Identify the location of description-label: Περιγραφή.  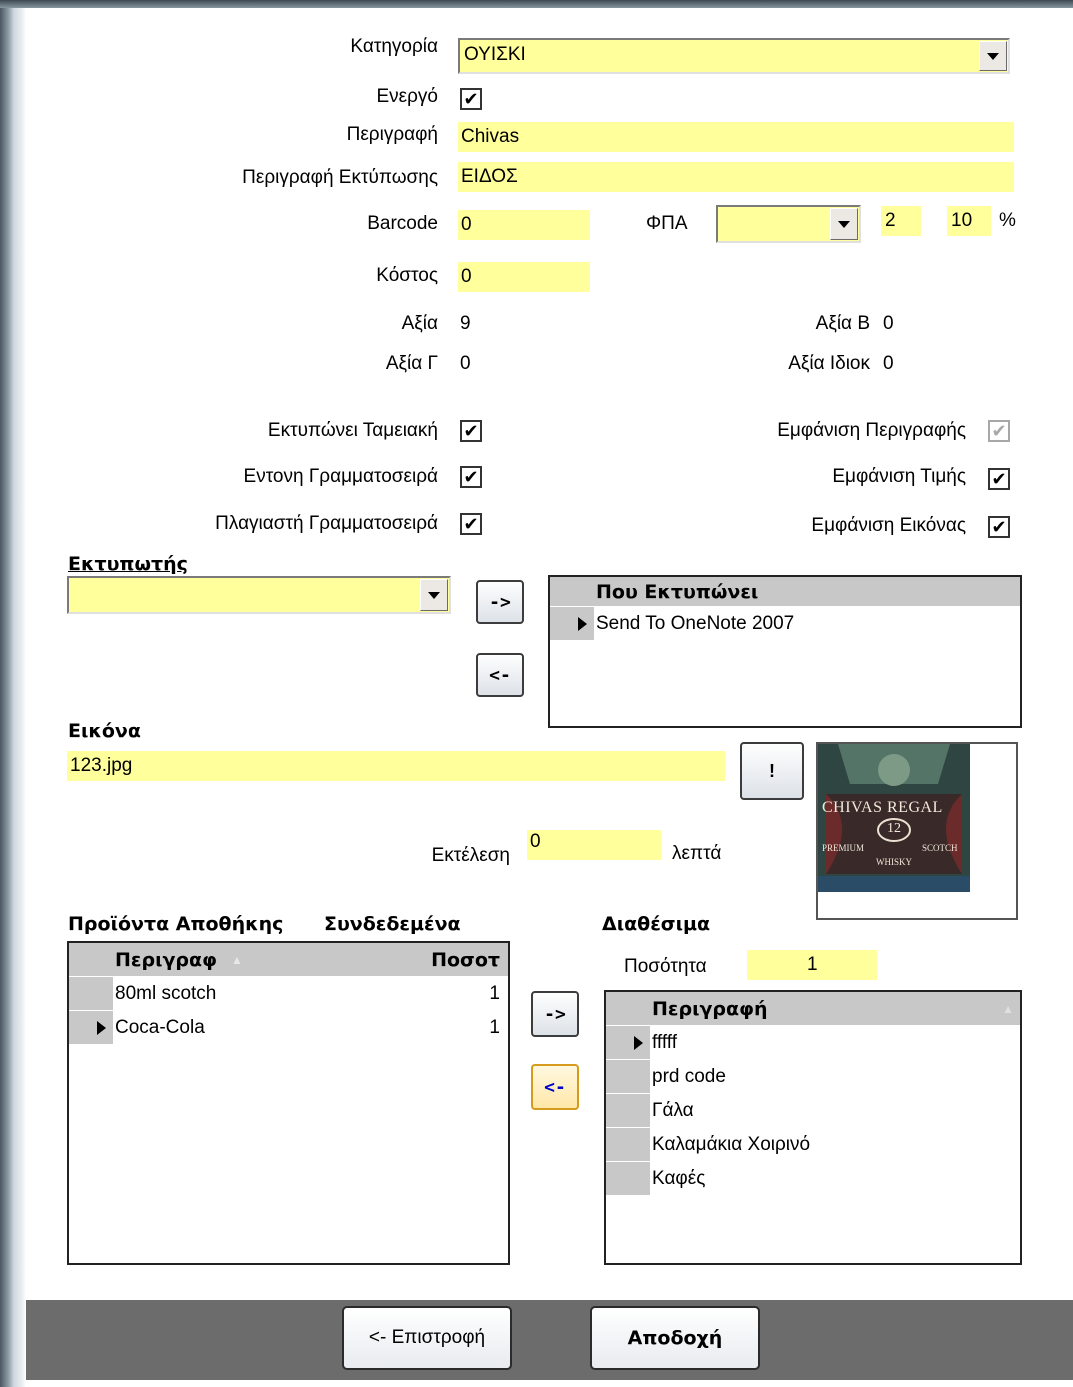
(392, 134).